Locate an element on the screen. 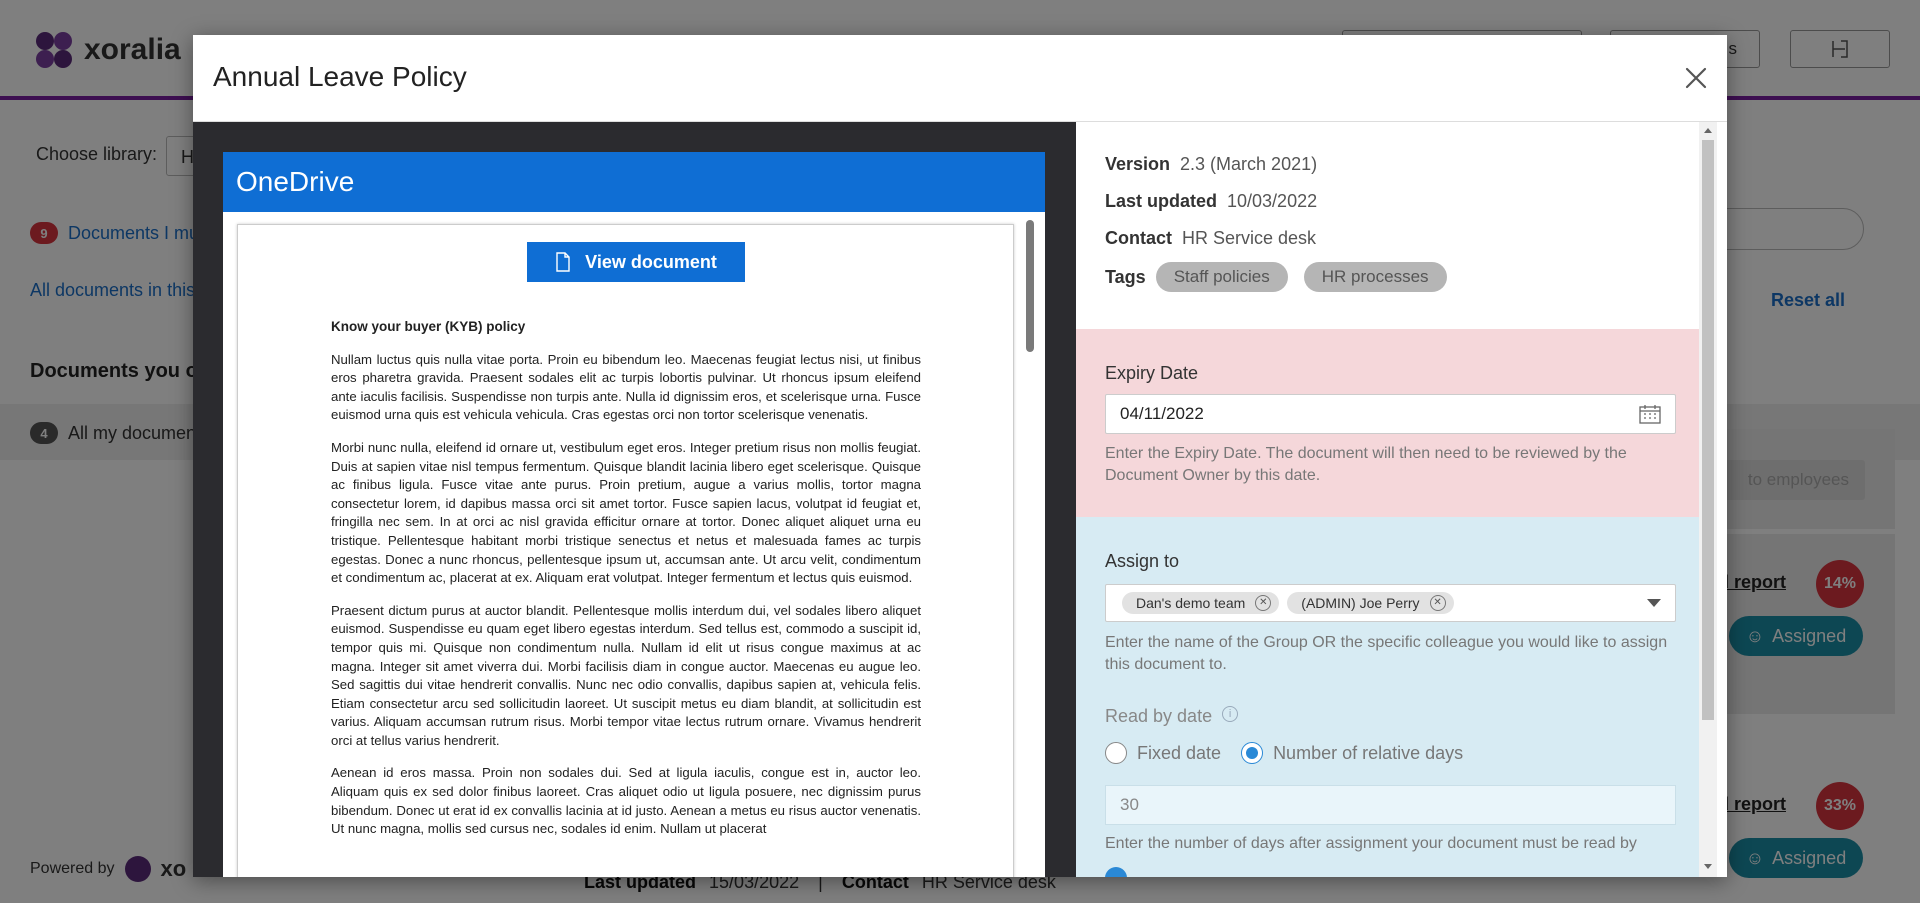 This screenshot has width=1920, height=903. contact-value: HR Service desk is located at coordinates (1249, 238).